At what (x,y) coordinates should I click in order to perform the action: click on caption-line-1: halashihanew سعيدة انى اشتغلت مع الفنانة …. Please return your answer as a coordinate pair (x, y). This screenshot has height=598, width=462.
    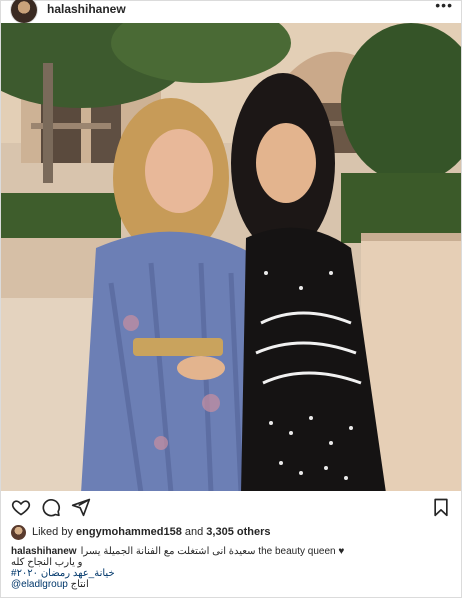
    Looking at the image, I should click on (231, 551).